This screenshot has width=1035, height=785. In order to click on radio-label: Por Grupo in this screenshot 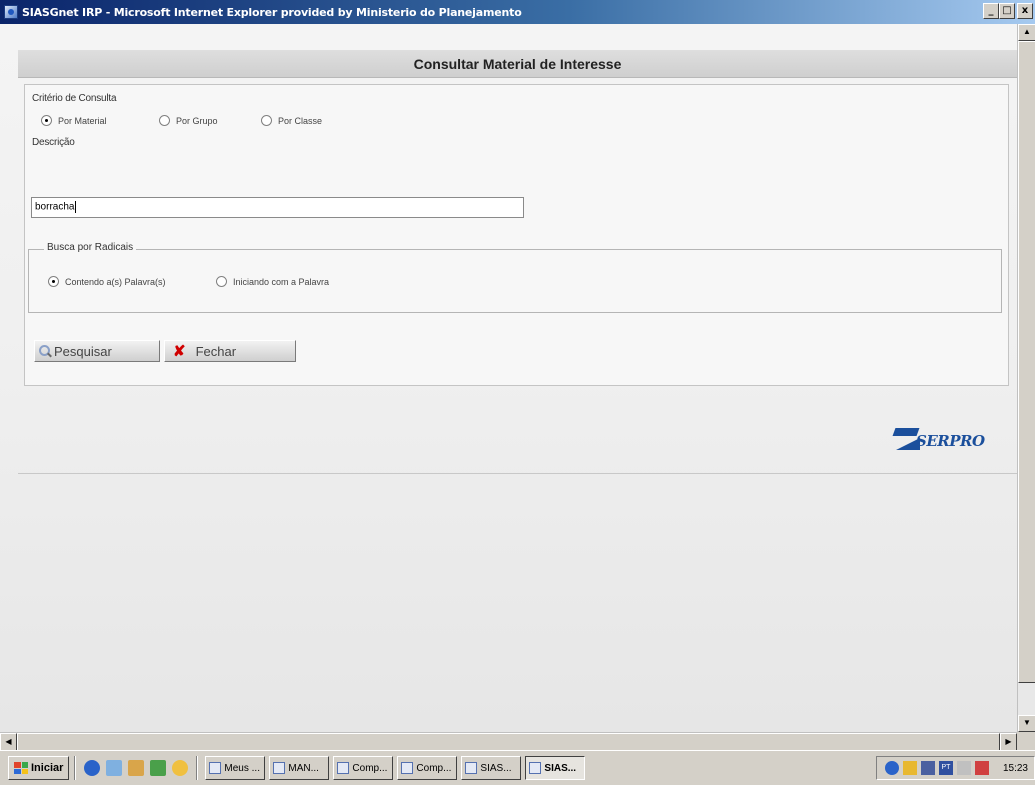, I will do `click(197, 120)`.